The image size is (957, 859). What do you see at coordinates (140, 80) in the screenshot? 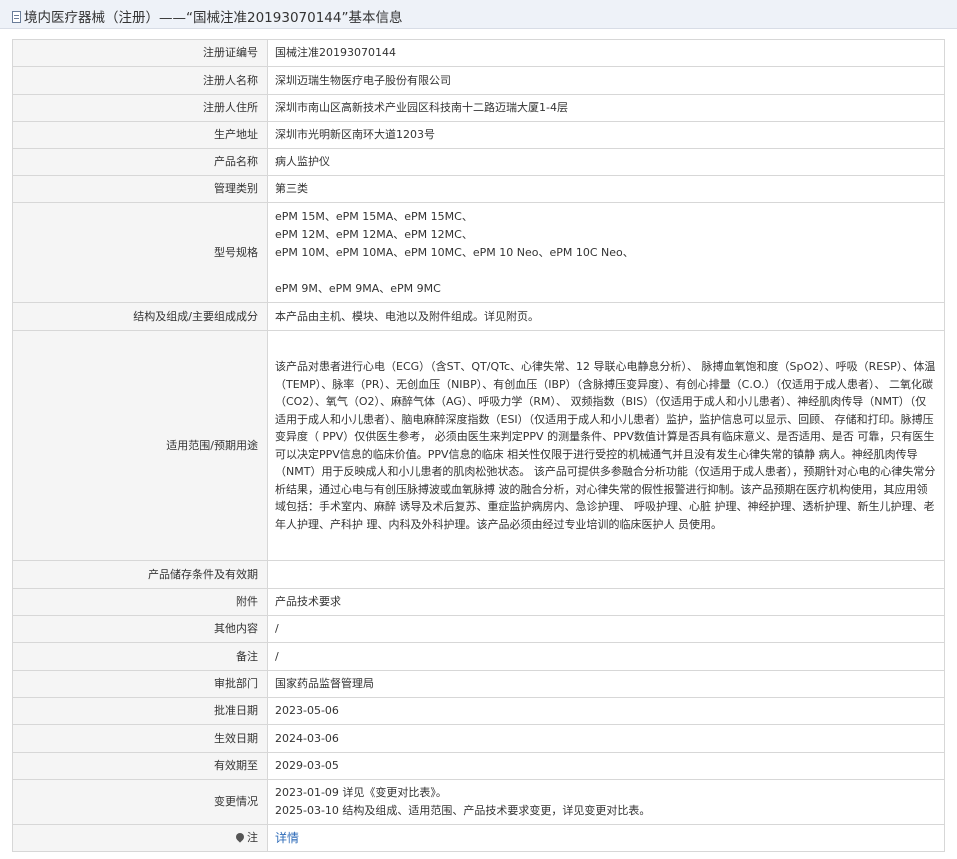
I see `row-label: 注册人名称` at bounding box center [140, 80].